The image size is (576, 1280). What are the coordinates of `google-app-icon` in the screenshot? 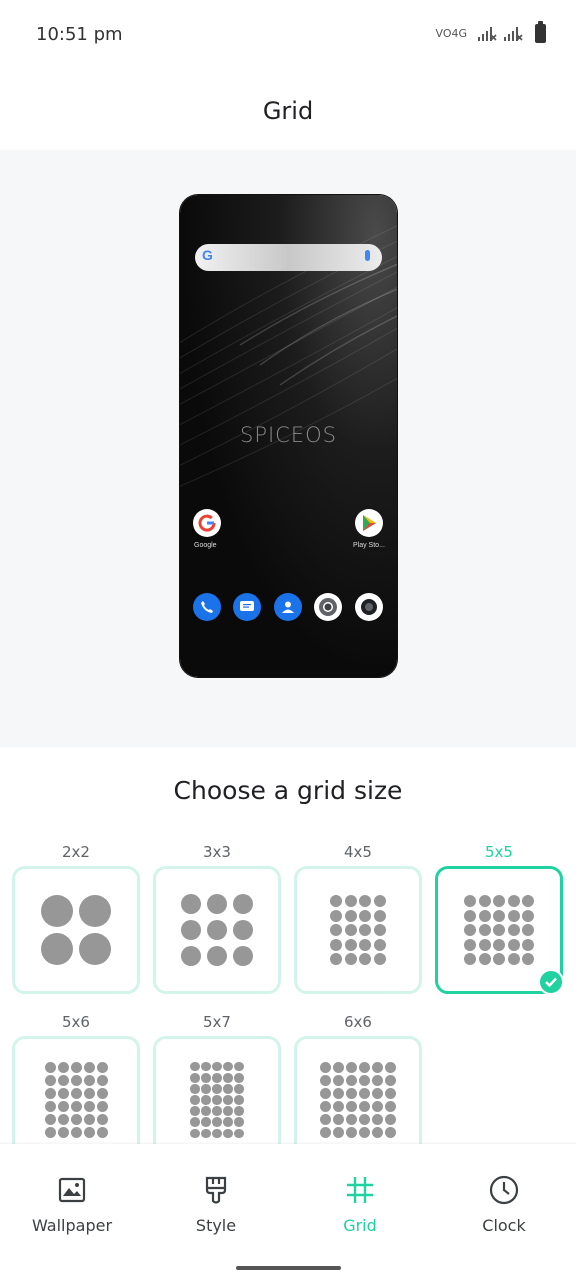 It's located at (207, 523).